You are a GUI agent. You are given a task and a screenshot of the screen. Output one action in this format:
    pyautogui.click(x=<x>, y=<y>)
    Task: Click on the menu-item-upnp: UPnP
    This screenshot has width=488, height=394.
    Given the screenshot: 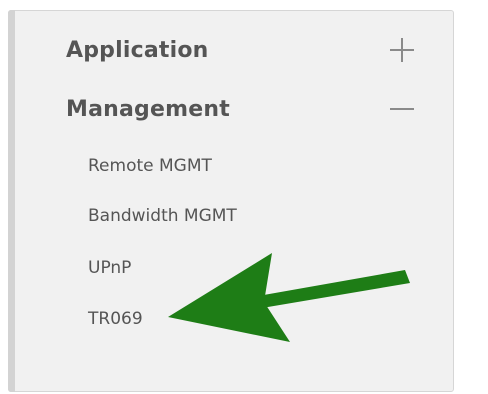 What is the action you would take?
    pyautogui.click(x=109, y=268)
    